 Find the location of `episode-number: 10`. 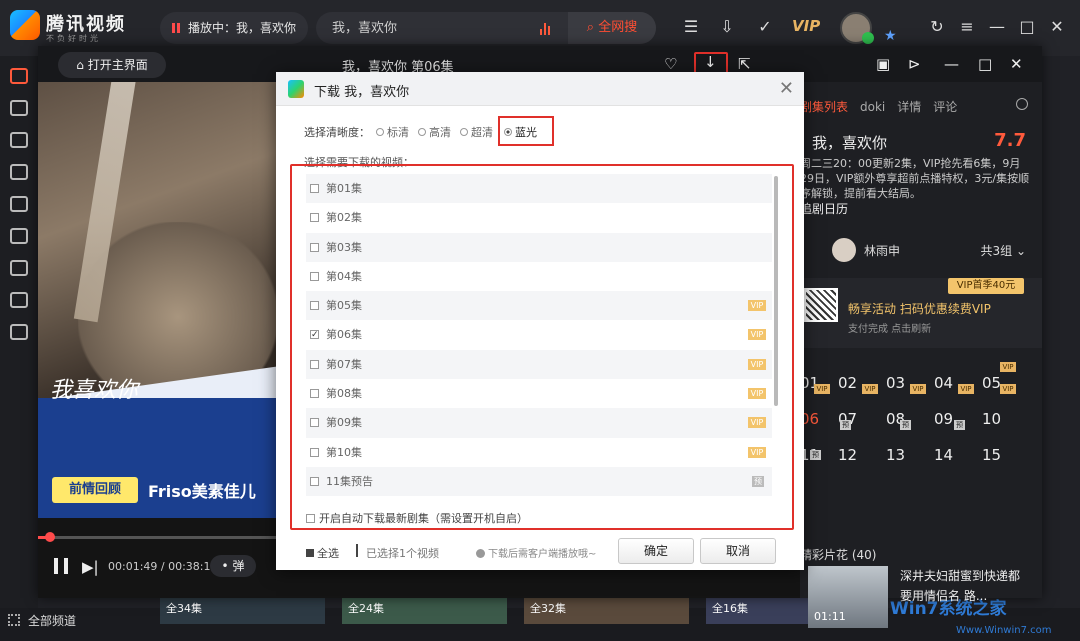

episode-number: 10 is located at coordinates (991, 419).